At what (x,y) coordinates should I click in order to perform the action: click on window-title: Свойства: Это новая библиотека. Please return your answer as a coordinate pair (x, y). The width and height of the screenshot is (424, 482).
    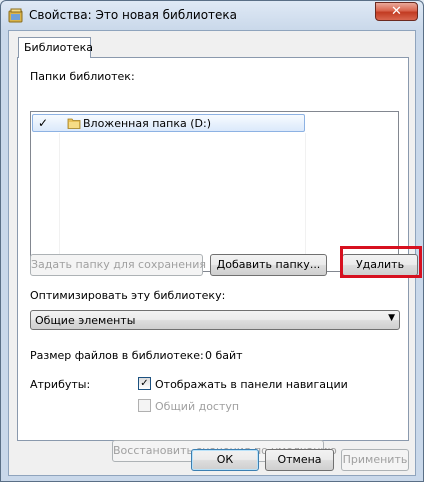
    Looking at the image, I should click on (133, 15).